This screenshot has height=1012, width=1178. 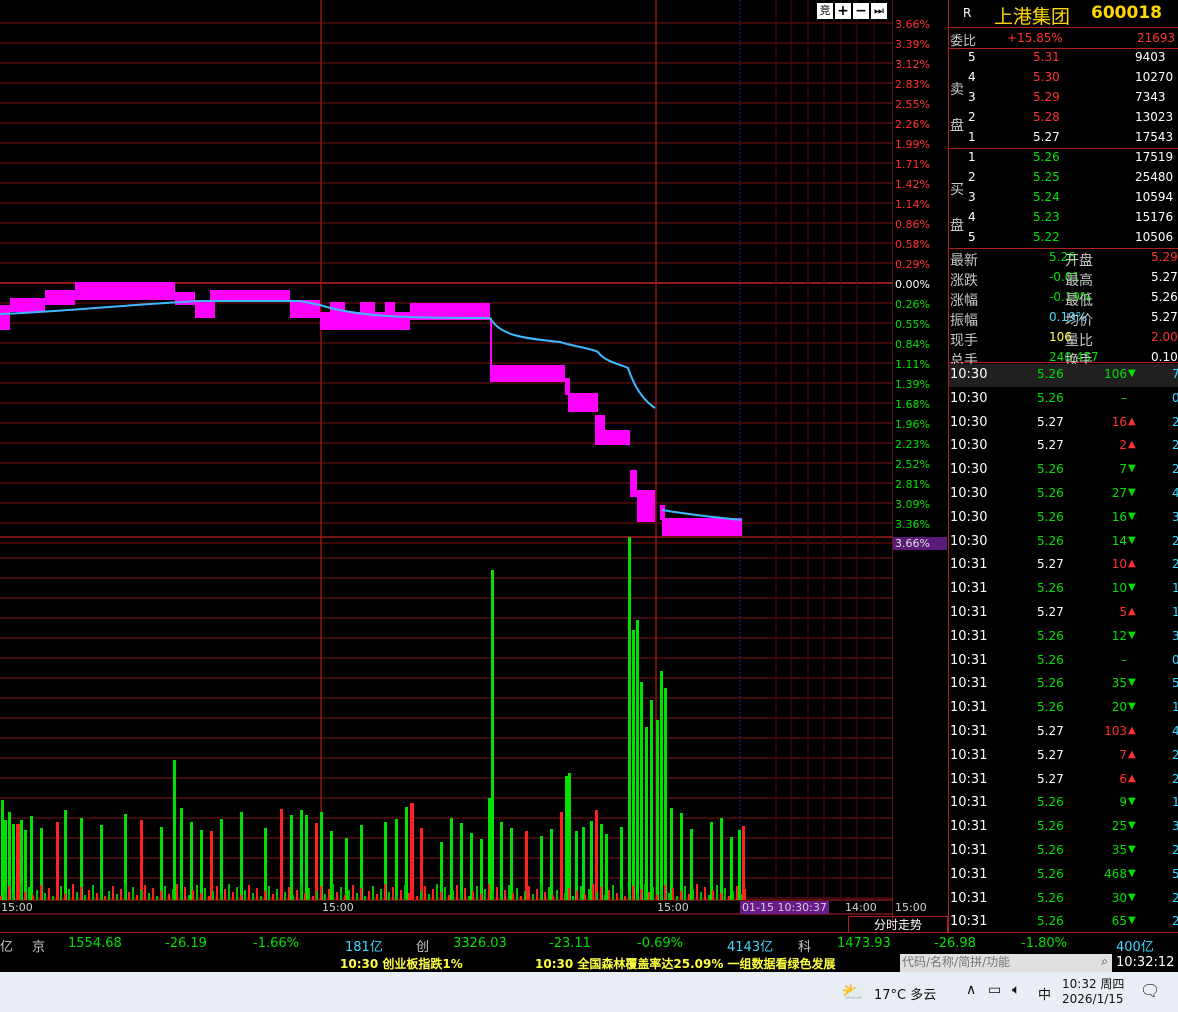 I want to click on tick-row: 10:31 5.27 5 ▲ 1, so click(x=1063, y=613).